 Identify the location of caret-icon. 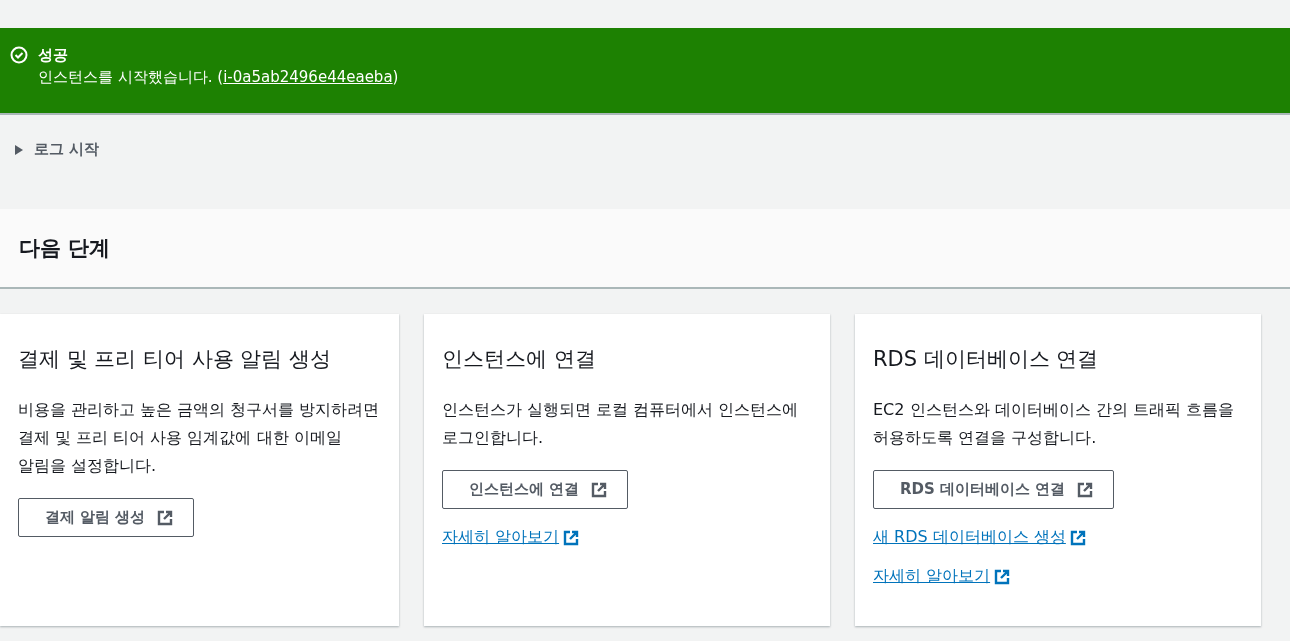
(19, 149).